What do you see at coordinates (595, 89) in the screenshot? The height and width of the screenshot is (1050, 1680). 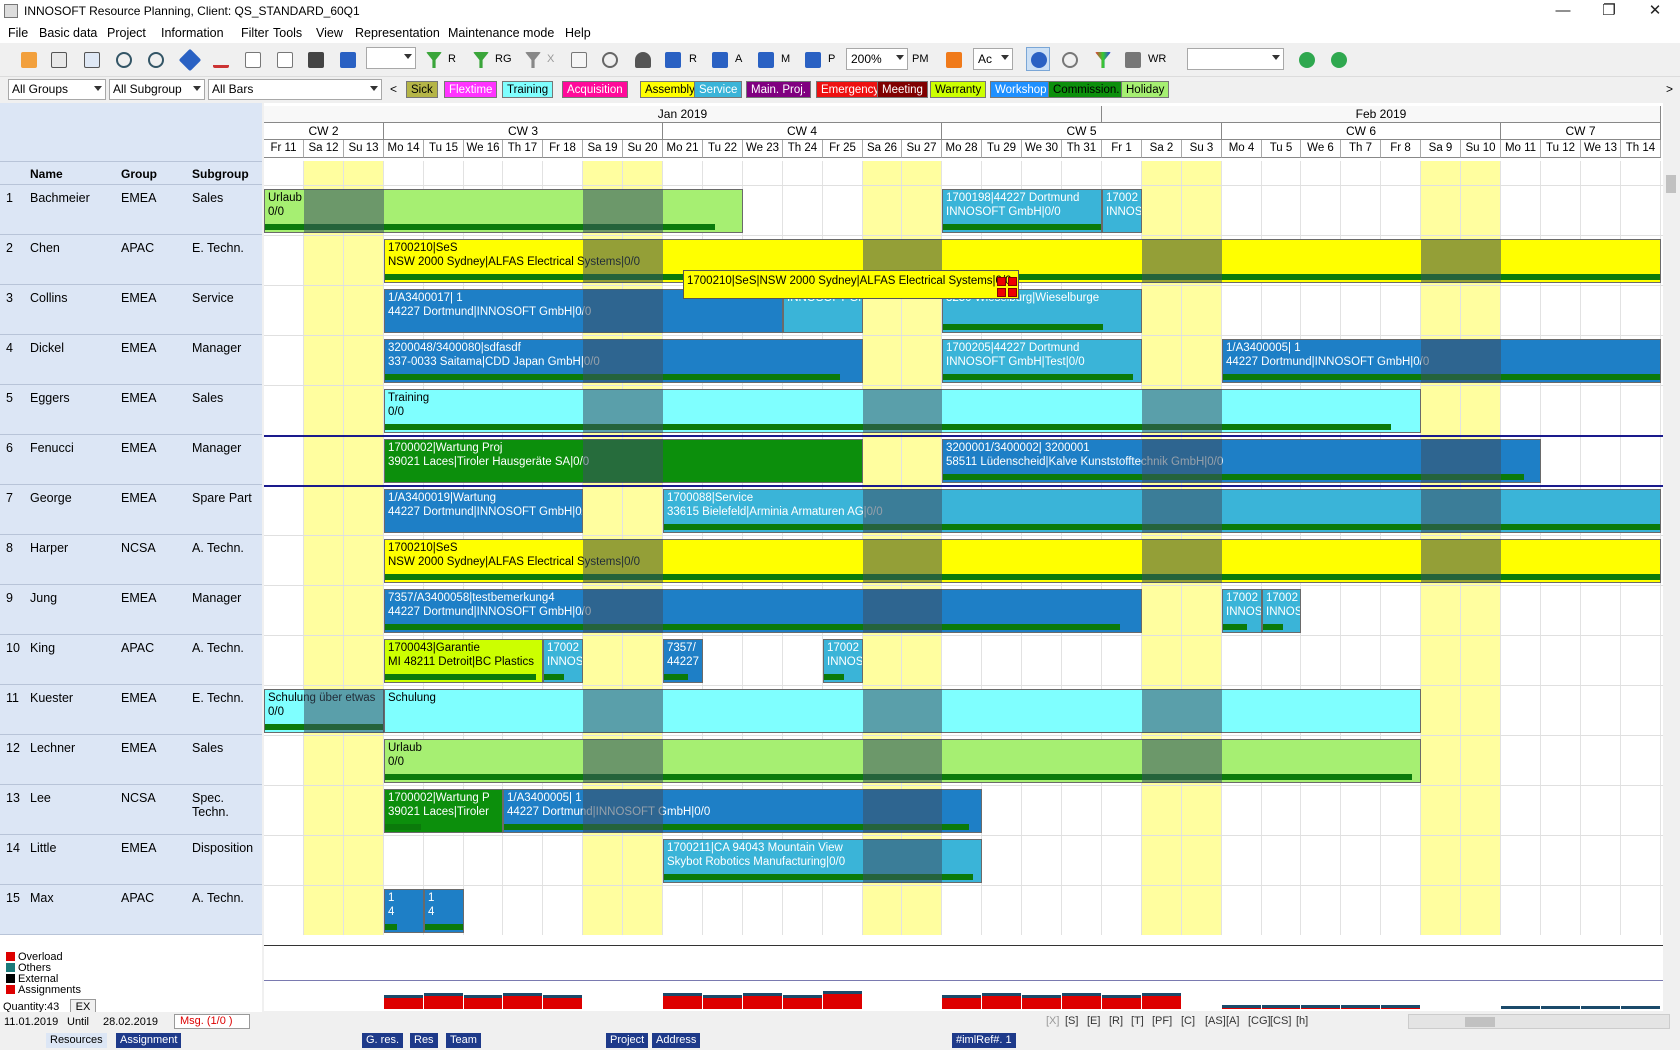 I see `legend-chip-acquisition: Acquisition` at bounding box center [595, 89].